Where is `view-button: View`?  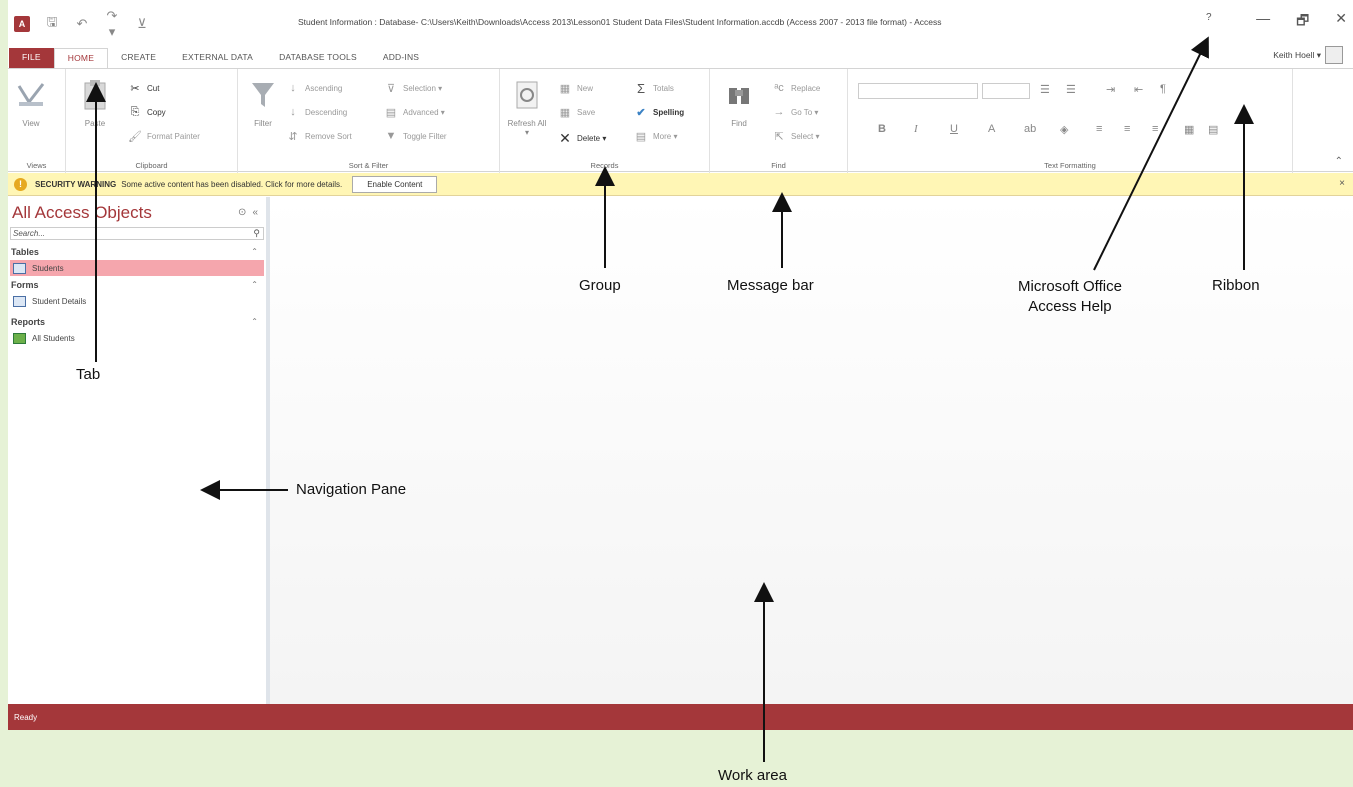
view-button: View is located at coordinates (31, 102).